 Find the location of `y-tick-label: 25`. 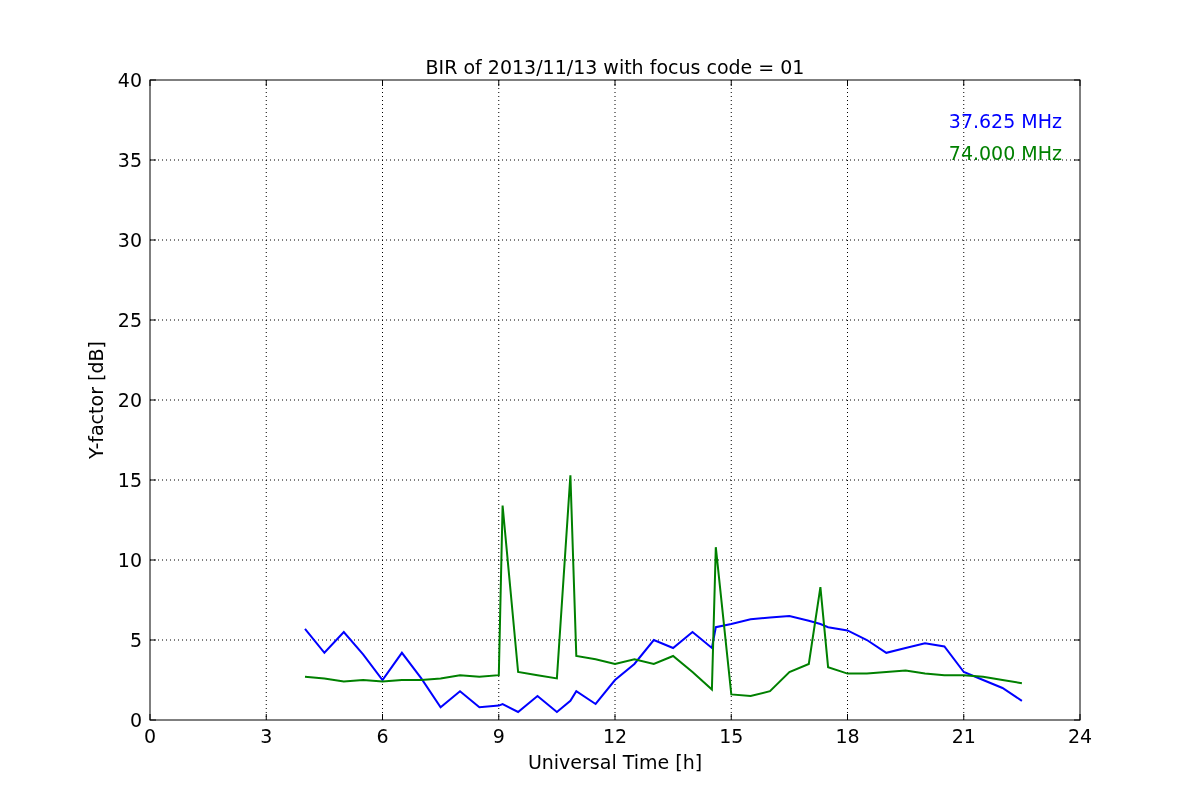

y-tick-label: 25 is located at coordinates (129, 320).